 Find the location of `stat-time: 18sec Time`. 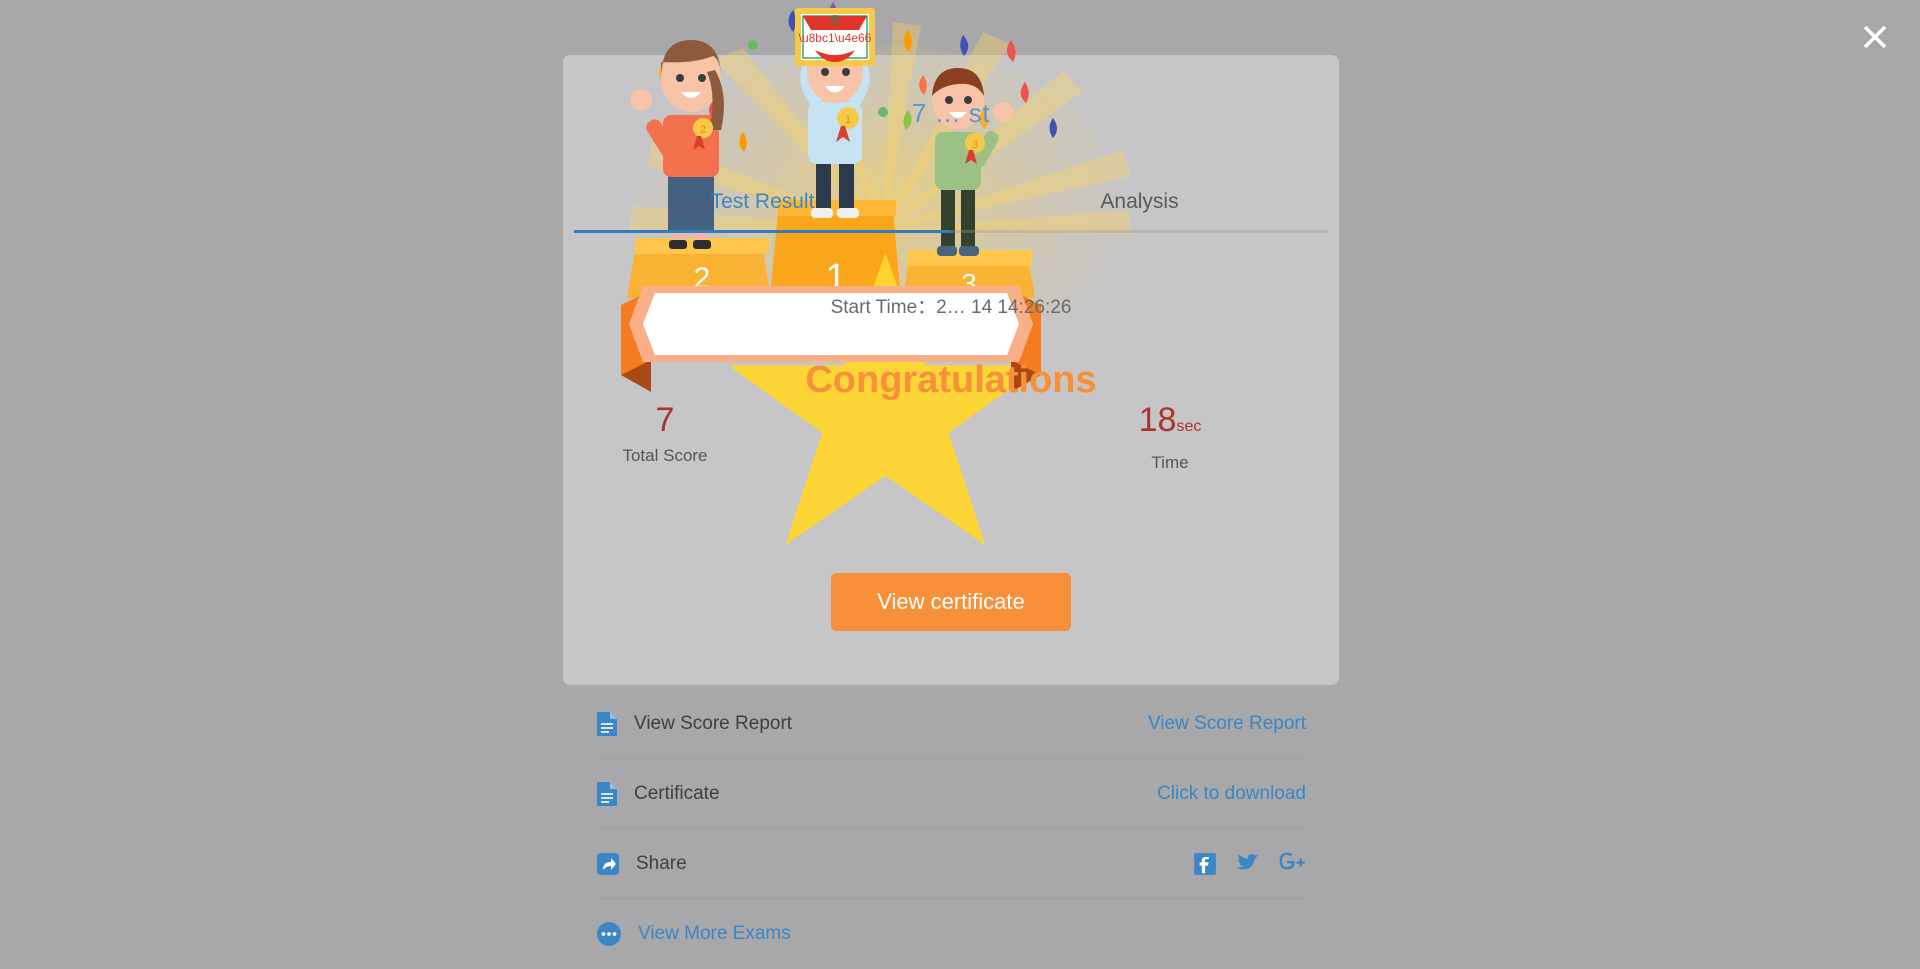

stat-time: 18sec Time is located at coordinates (1170, 436).